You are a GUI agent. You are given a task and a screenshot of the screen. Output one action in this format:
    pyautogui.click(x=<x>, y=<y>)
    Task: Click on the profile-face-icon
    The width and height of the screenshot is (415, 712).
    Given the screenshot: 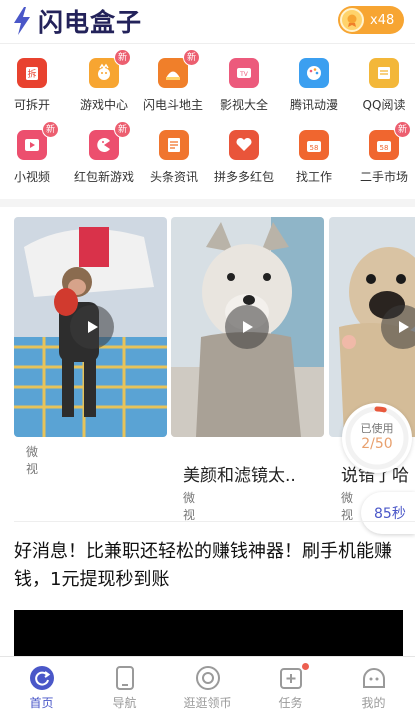 What is the action you would take?
    pyautogui.click(x=374, y=678)
    